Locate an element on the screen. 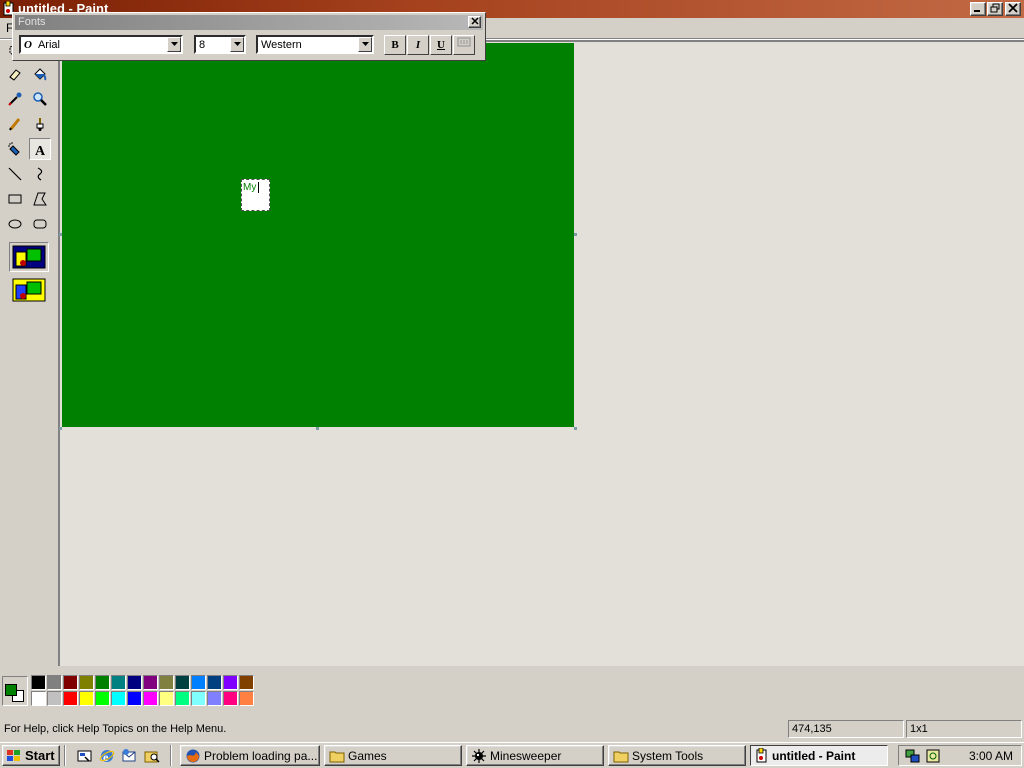 This screenshot has width=1024, height=768. eraser-icon is located at coordinates (15, 75).